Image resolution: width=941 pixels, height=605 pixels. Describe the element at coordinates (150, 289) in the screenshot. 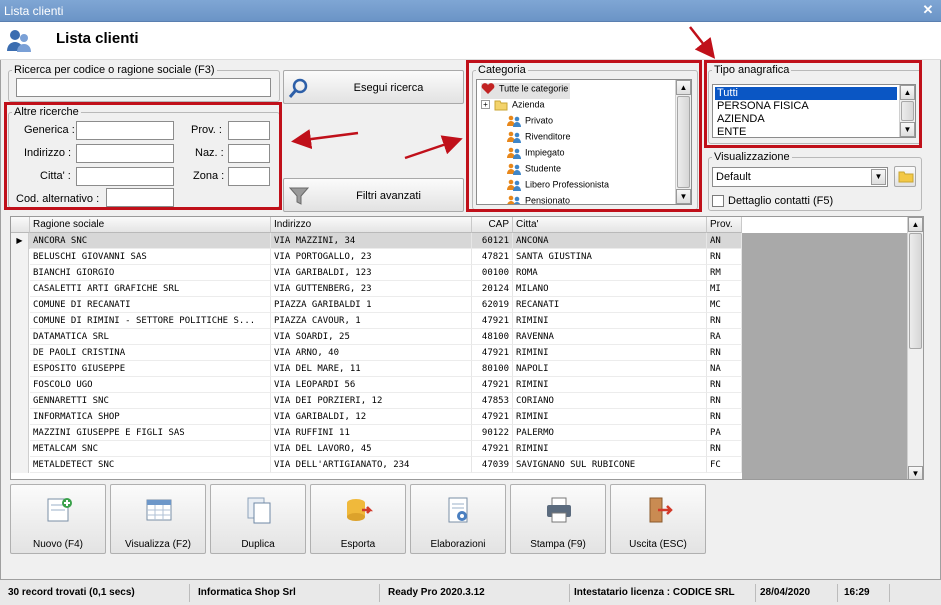

I see `cell-ragione-sociale: CASALETTI ARTI GRAFICHE SRL` at that location.